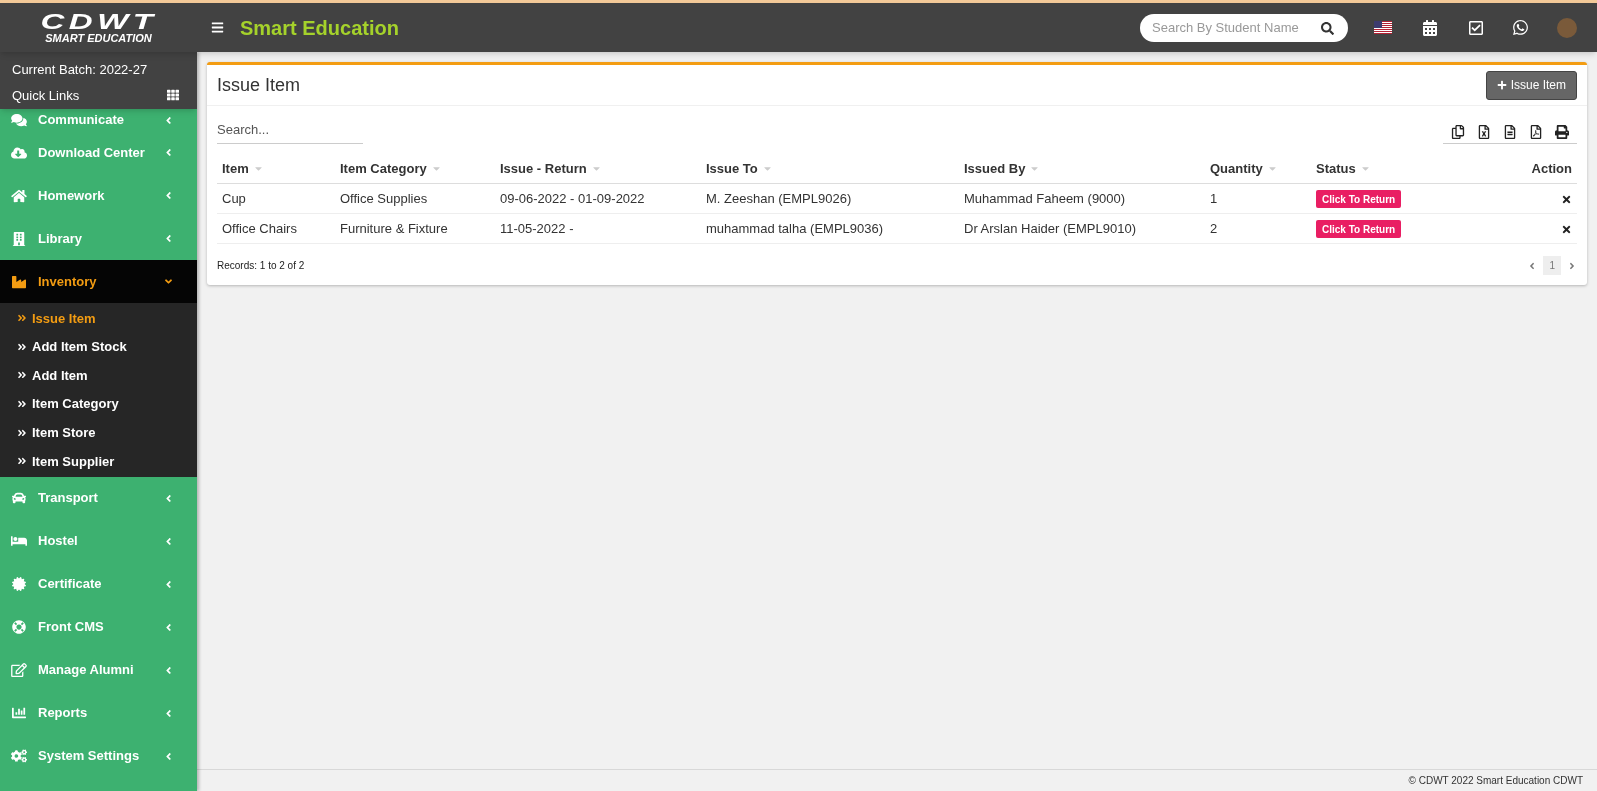 This screenshot has height=791, width=1597. Describe the element at coordinates (1484, 131) in the screenshot. I see `excel-file-icon` at that location.